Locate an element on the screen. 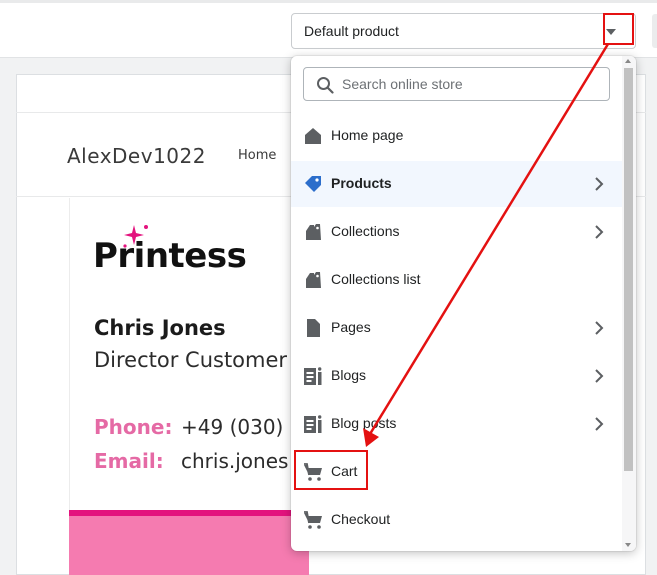 Image resolution: width=657 pixels, height=575 pixels. highlight-box-cart is located at coordinates (331, 470).